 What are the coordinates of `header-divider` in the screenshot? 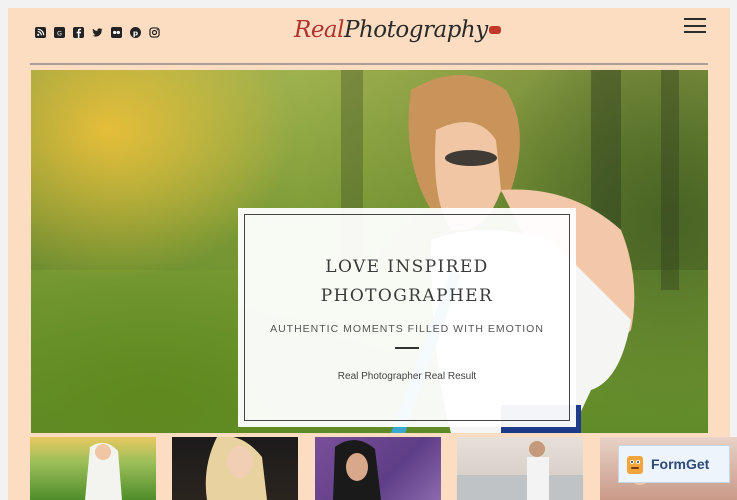 It's located at (369, 64).